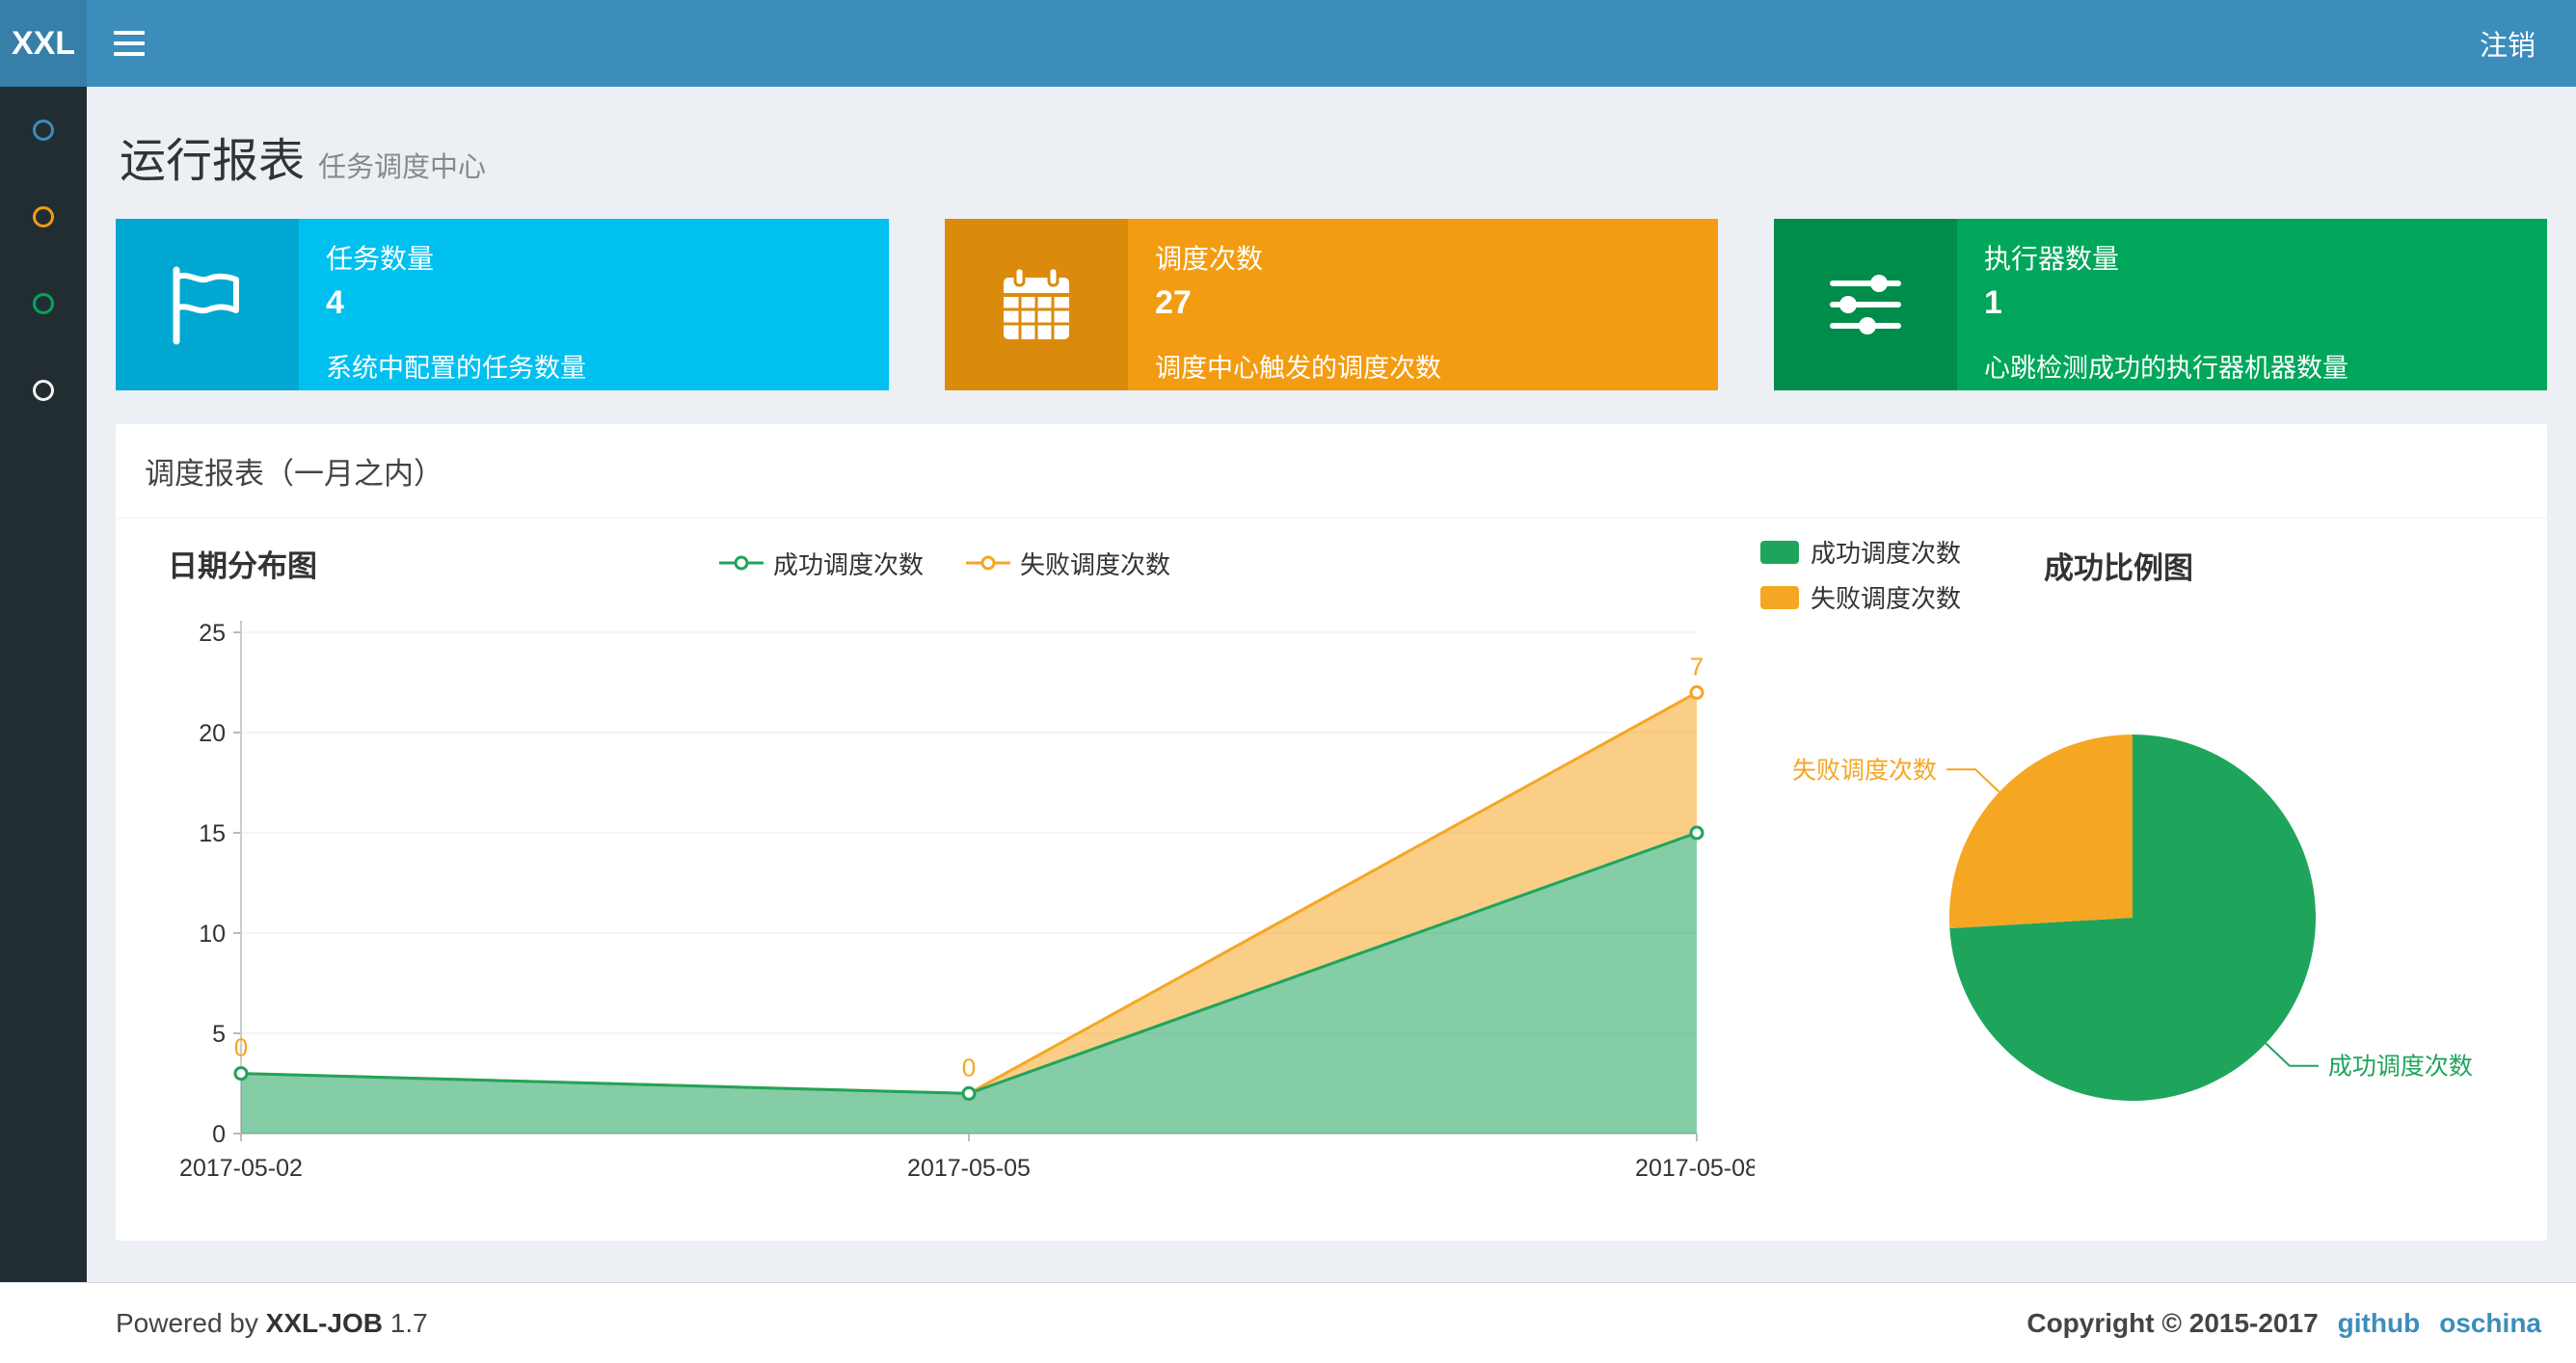  What do you see at coordinates (213, 161) in the screenshot?
I see `page-title: 运行报表` at bounding box center [213, 161].